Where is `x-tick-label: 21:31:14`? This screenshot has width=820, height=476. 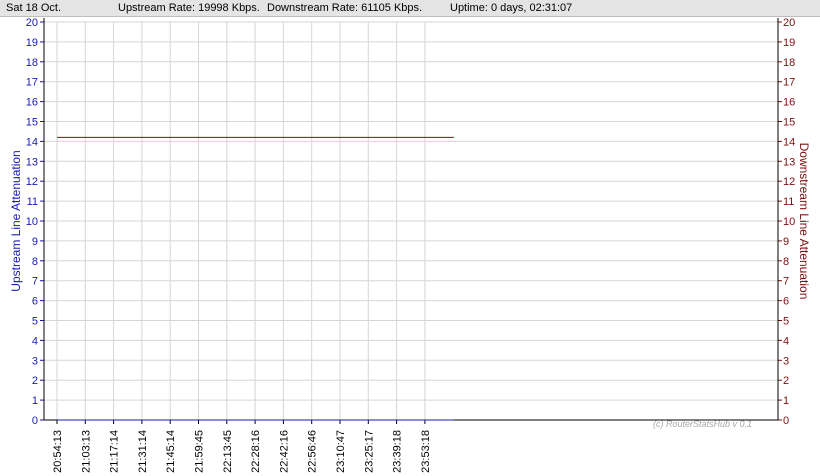 x-tick-label: 21:31:14 is located at coordinates (143, 451).